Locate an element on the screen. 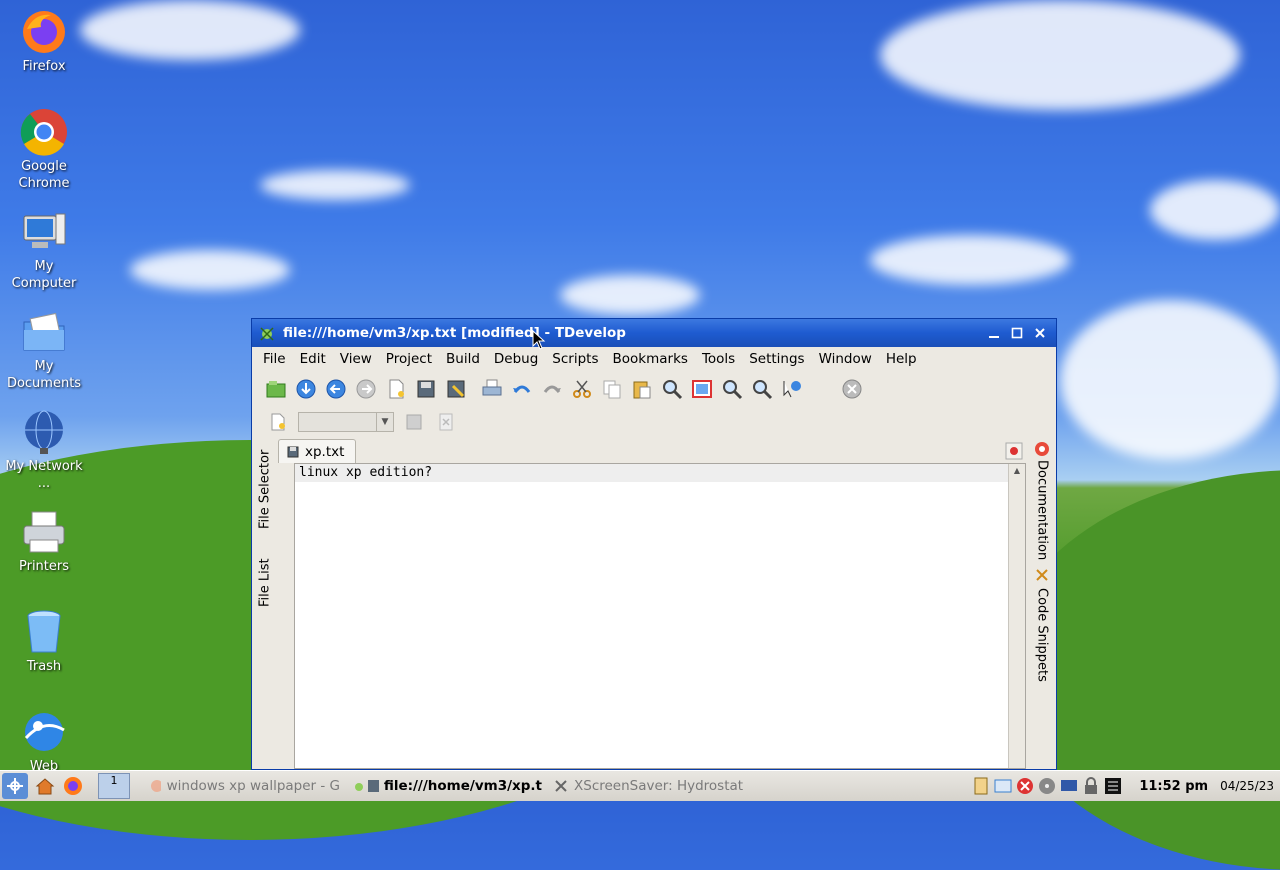  close-tab-icon is located at coordinates (1014, 451).